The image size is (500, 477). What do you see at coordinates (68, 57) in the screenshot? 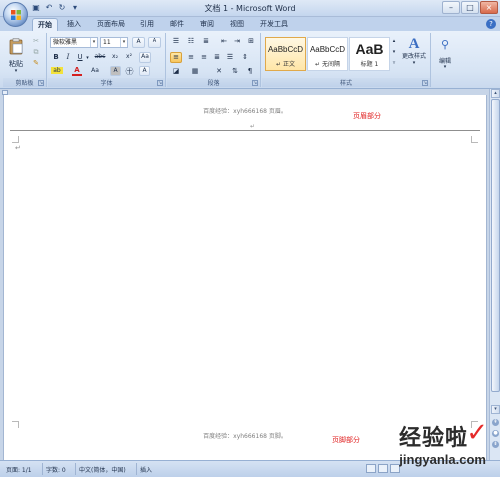
I see `italic-button: I` at bounding box center [68, 57].